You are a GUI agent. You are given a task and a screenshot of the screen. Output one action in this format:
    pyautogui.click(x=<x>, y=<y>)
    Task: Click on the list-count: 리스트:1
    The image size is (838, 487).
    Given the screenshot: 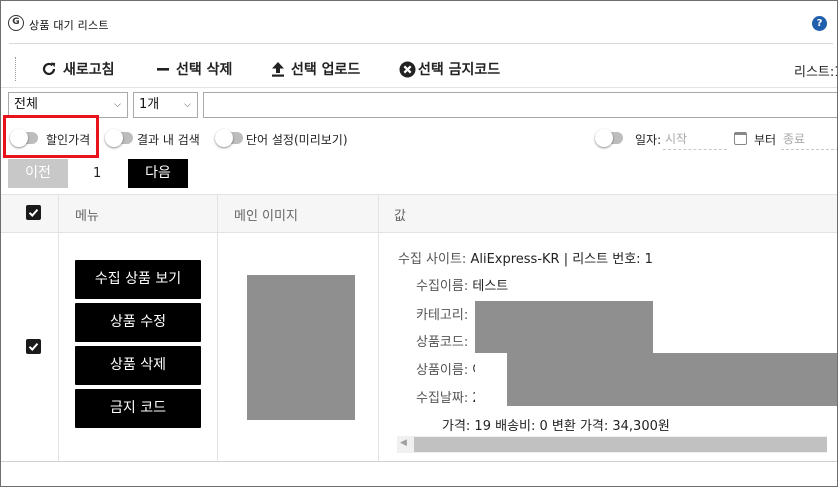 What is the action you would take?
    pyautogui.click(x=816, y=72)
    